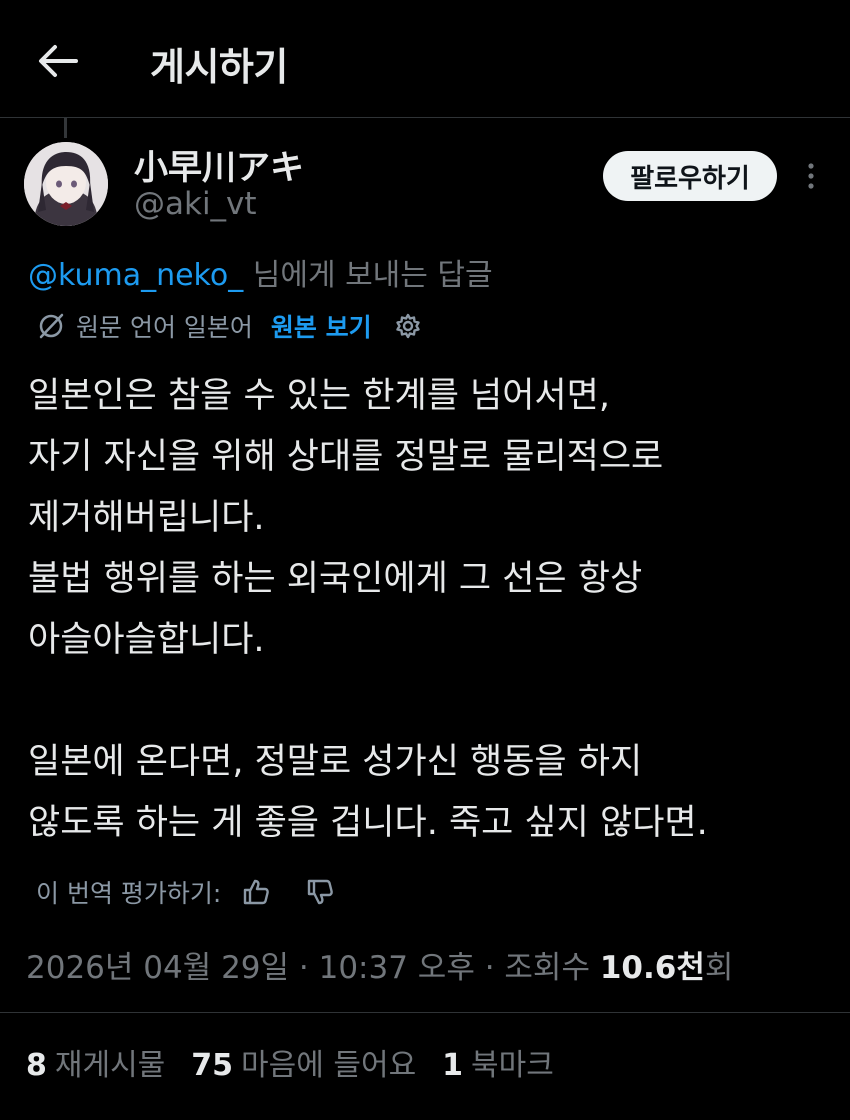 Image resolution: width=850 pixels, height=1120 pixels. What do you see at coordinates (51, 326) in the screenshot?
I see `translate-slash-icon` at bounding box center [51, 326].